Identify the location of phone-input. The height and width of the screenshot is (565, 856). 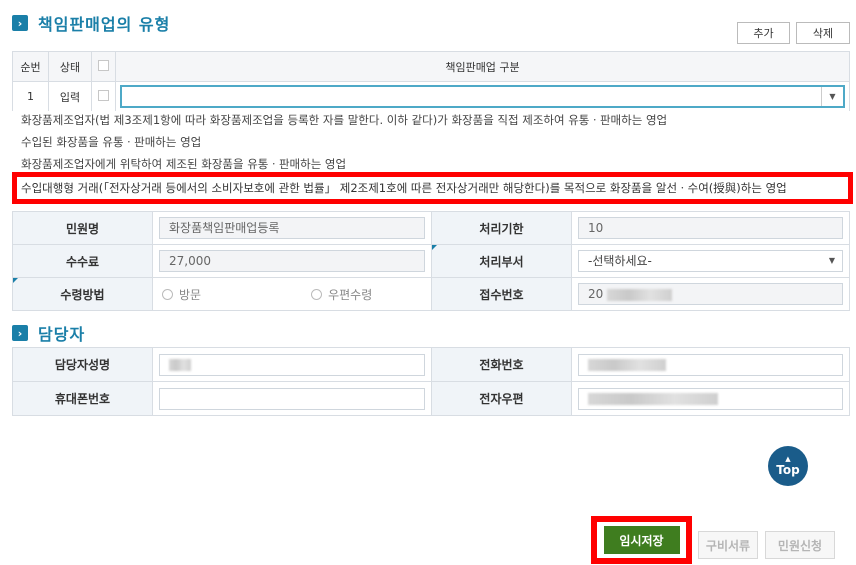
(710, 364).